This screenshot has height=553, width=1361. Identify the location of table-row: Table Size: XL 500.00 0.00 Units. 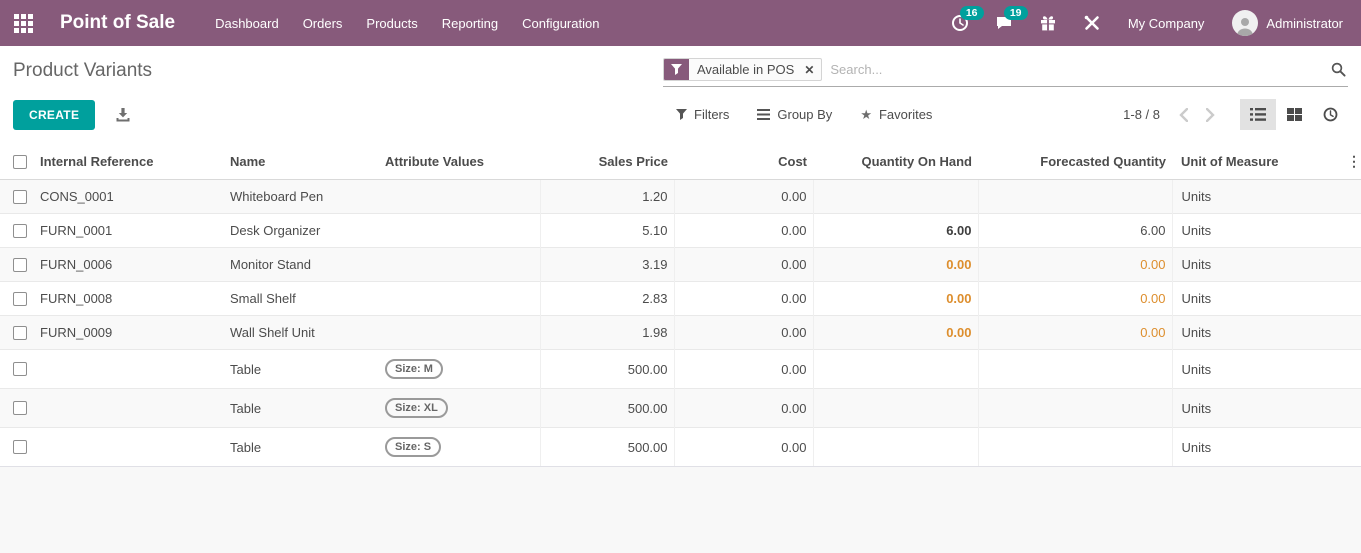
(680, 408).